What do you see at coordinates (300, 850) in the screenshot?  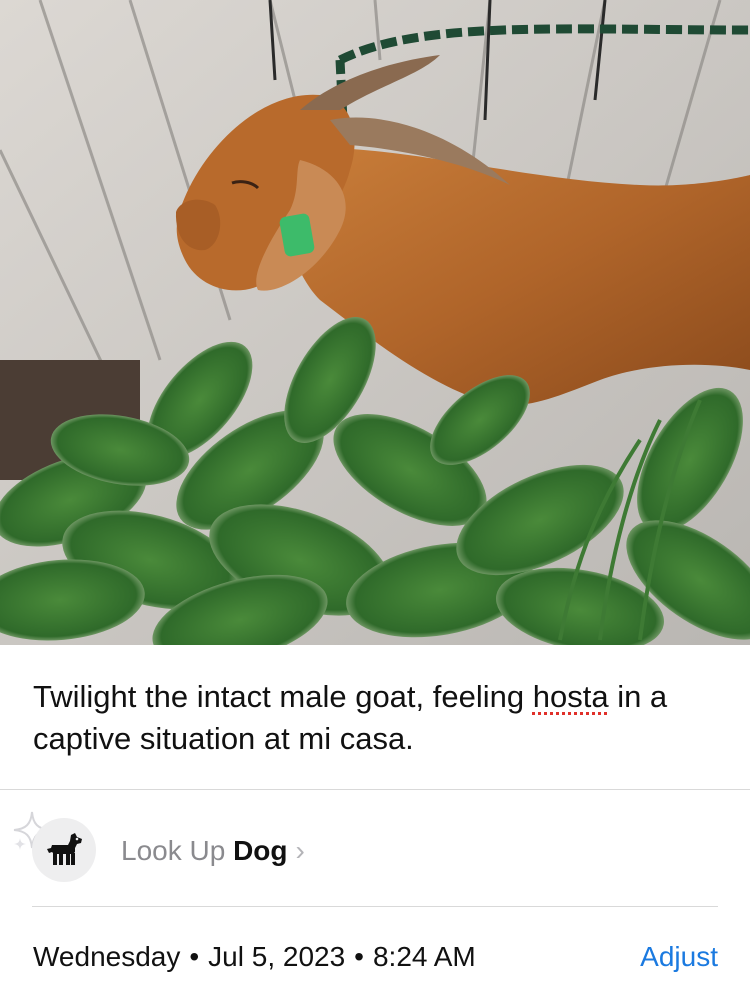 I see `chevron-right-icon: ›` at bounding box center [300, 850].